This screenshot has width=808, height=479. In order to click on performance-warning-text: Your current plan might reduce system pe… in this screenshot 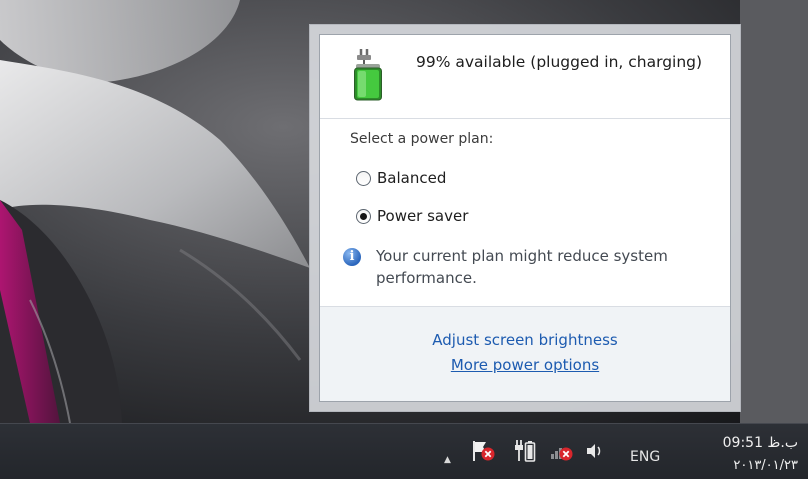, I will do `click(522, 267)`.